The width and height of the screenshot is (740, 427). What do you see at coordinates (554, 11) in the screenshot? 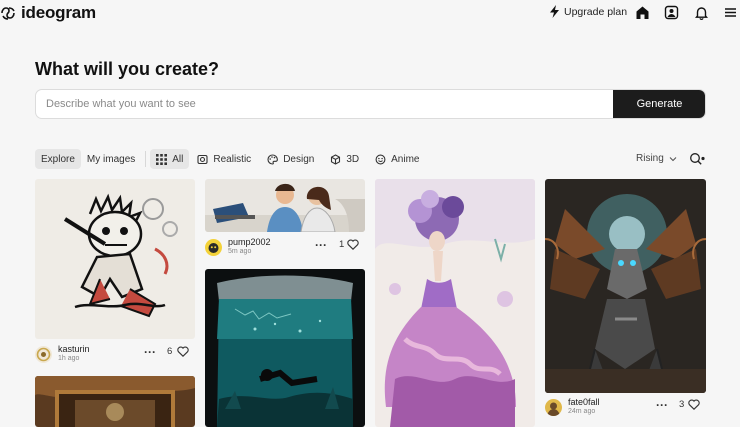
I see `lightning-icon` at bounding box center [554, 11].